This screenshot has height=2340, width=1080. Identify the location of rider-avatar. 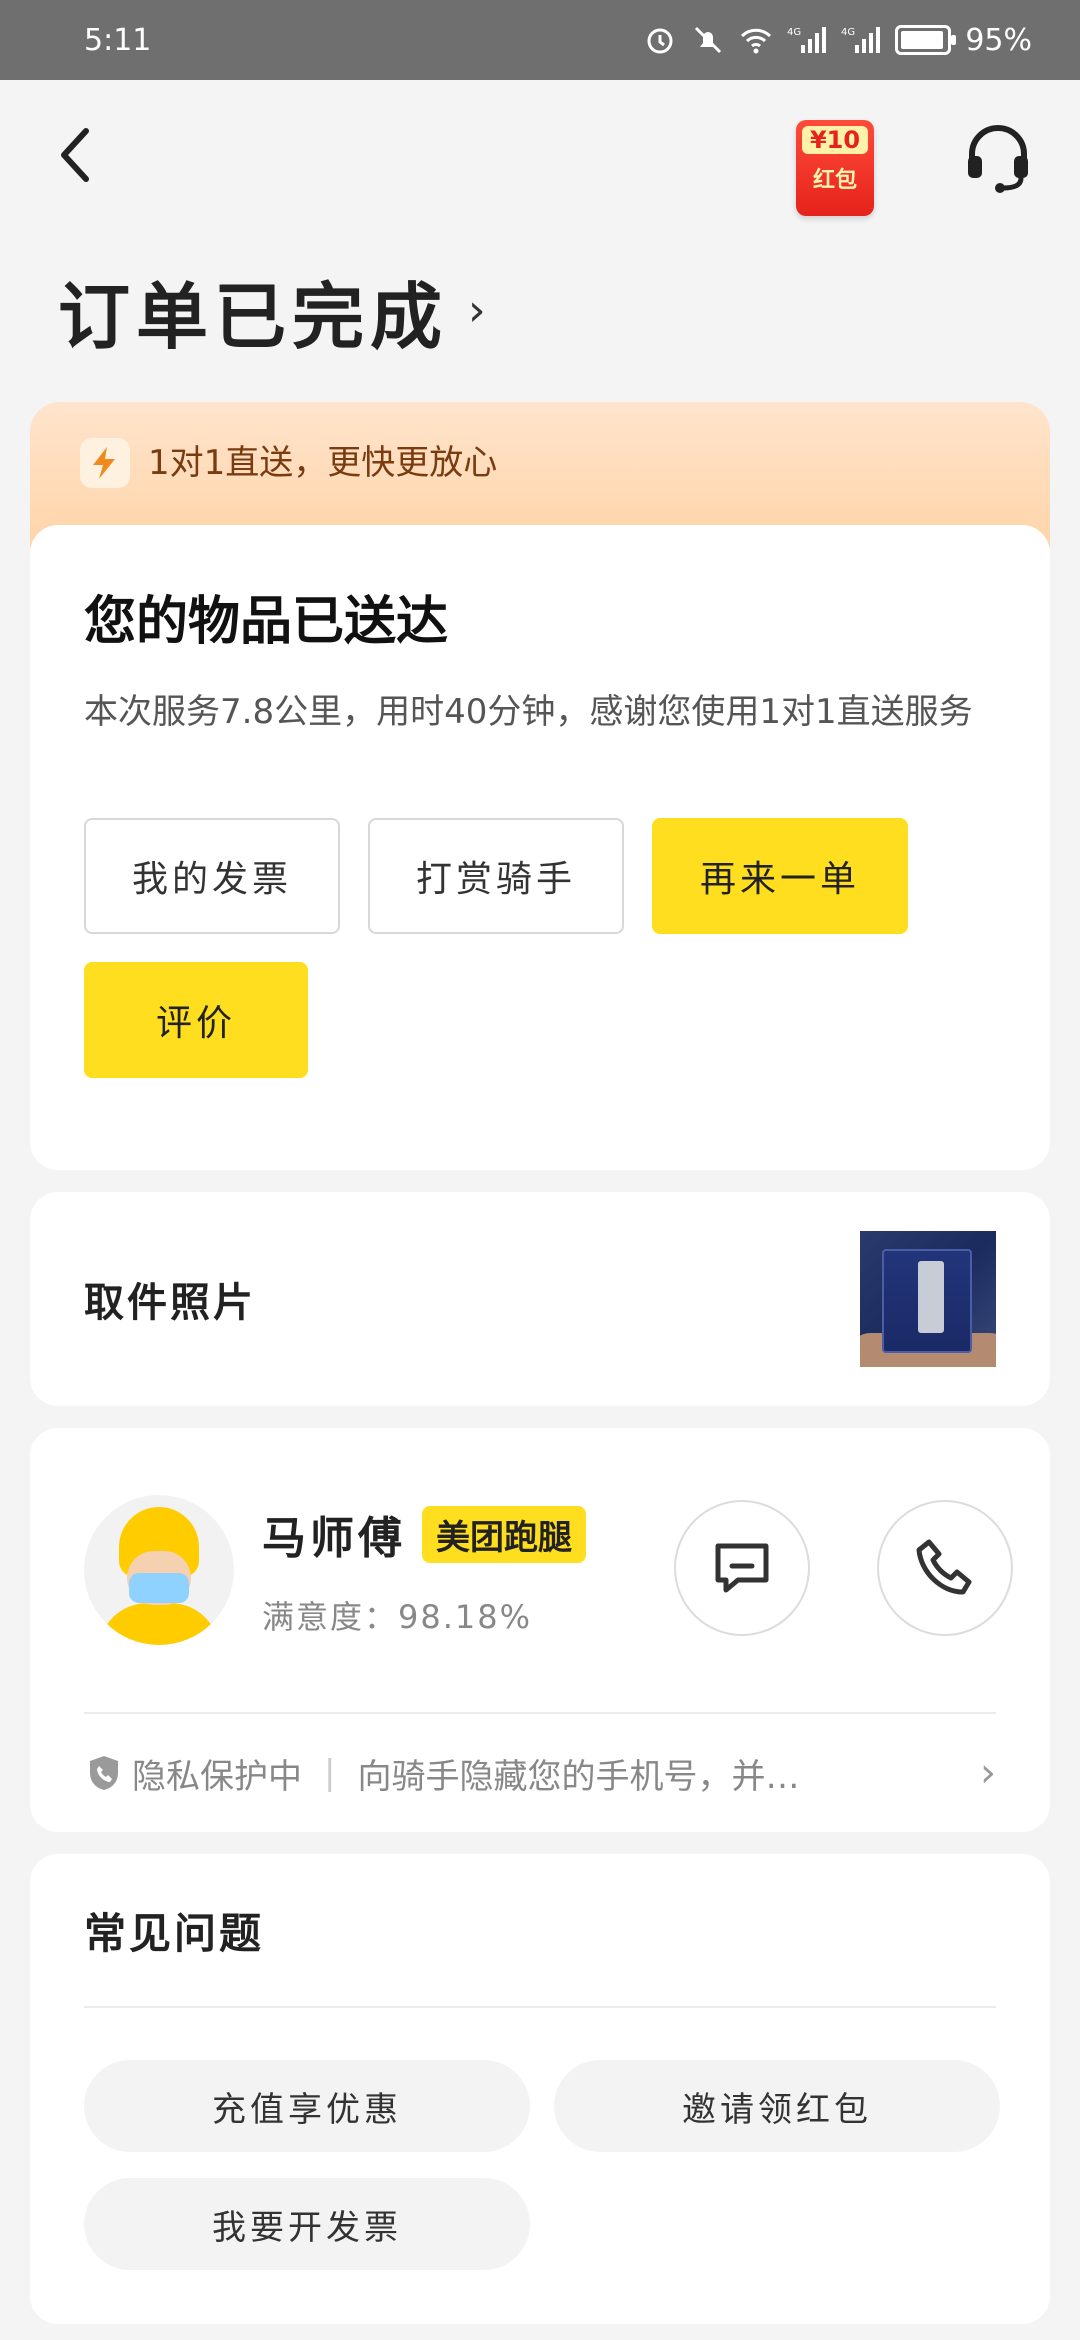
(159, 1570).